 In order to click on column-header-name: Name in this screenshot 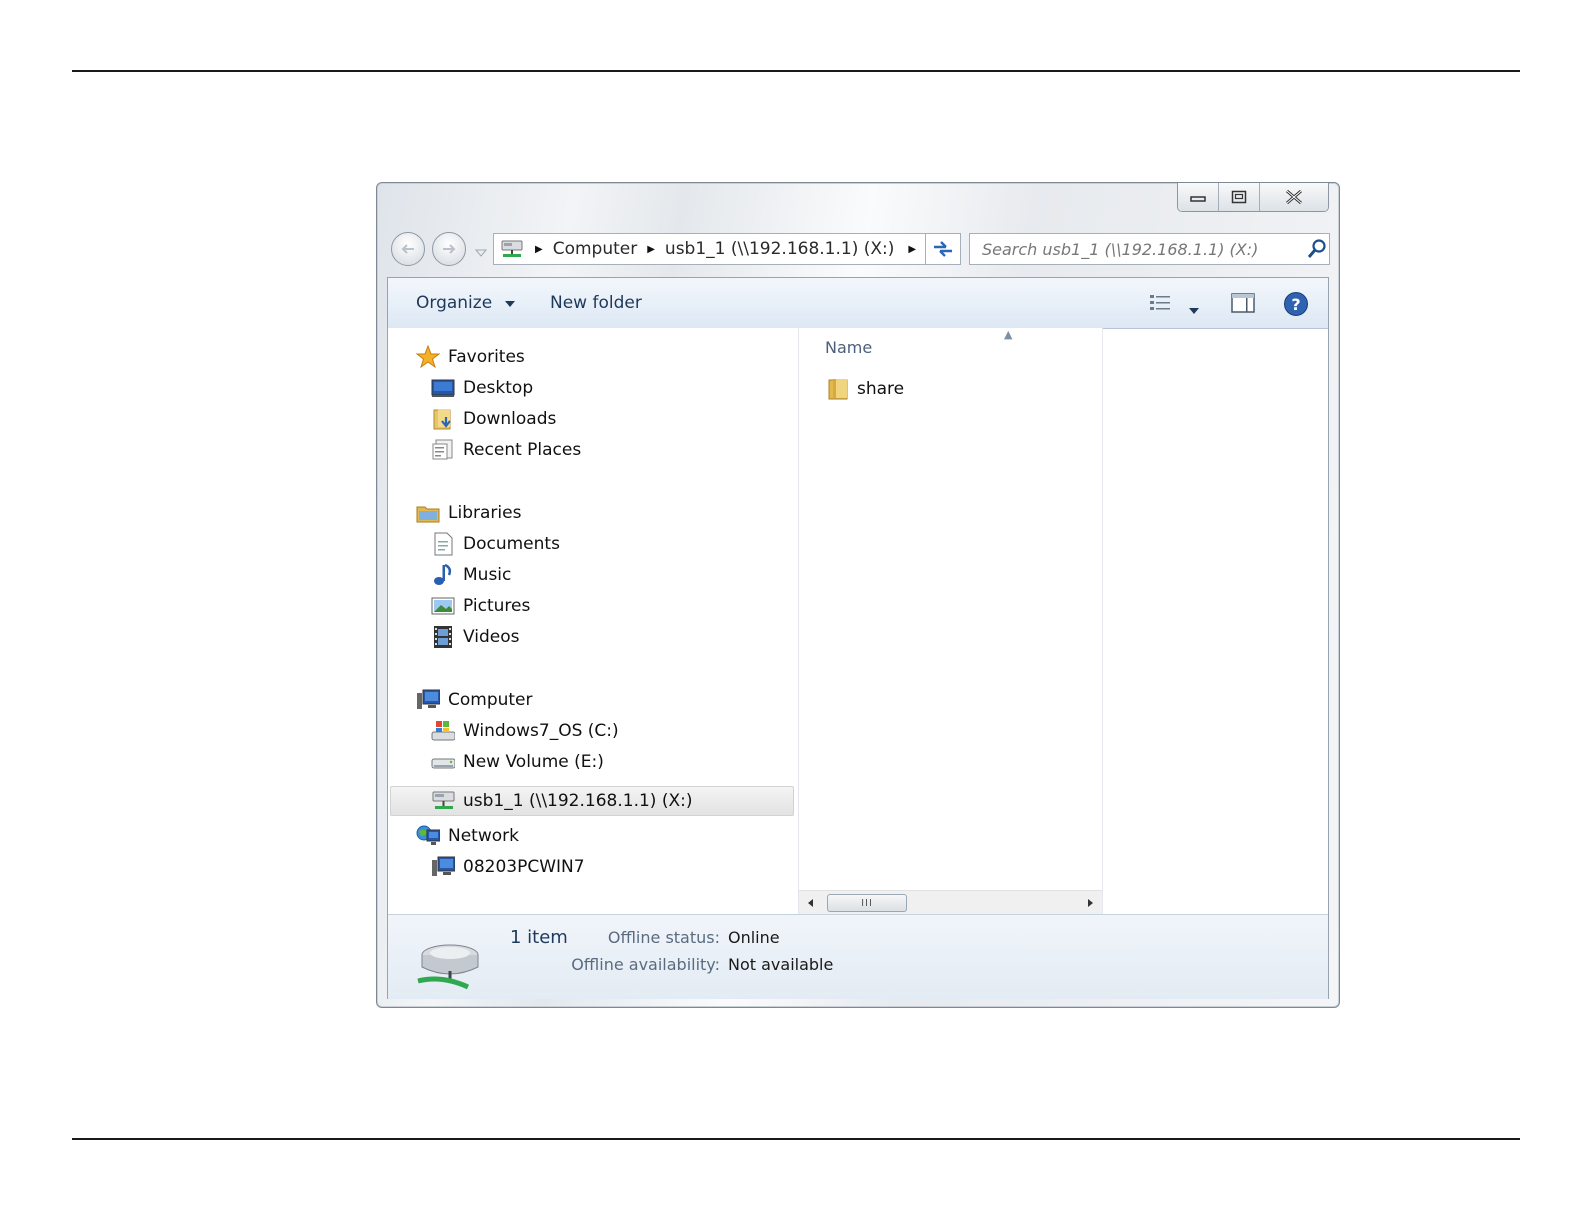, I will do `click(848, 347)`.